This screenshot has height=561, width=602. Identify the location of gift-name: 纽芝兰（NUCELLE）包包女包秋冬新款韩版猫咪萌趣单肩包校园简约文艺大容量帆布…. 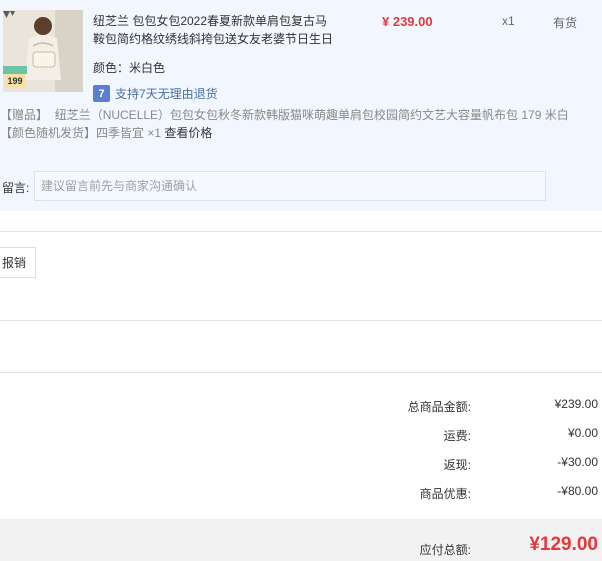
(311, 115).